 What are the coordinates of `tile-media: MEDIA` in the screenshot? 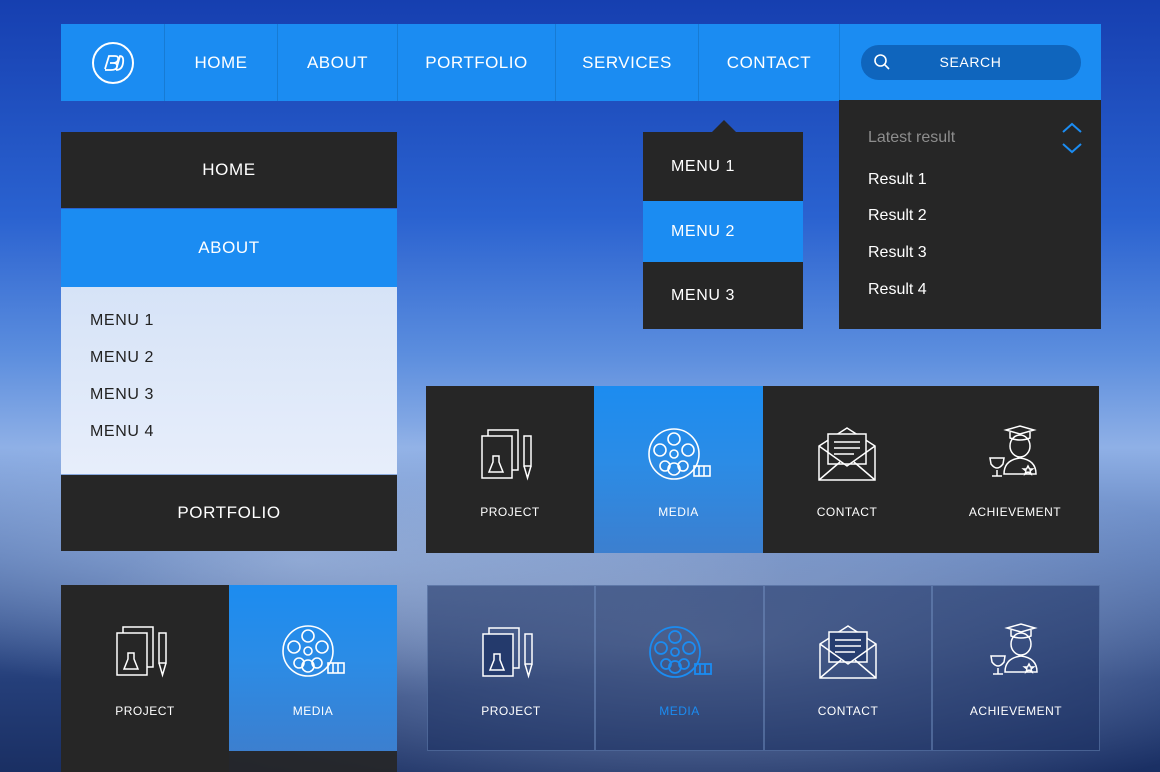 It's located at (678, 469).